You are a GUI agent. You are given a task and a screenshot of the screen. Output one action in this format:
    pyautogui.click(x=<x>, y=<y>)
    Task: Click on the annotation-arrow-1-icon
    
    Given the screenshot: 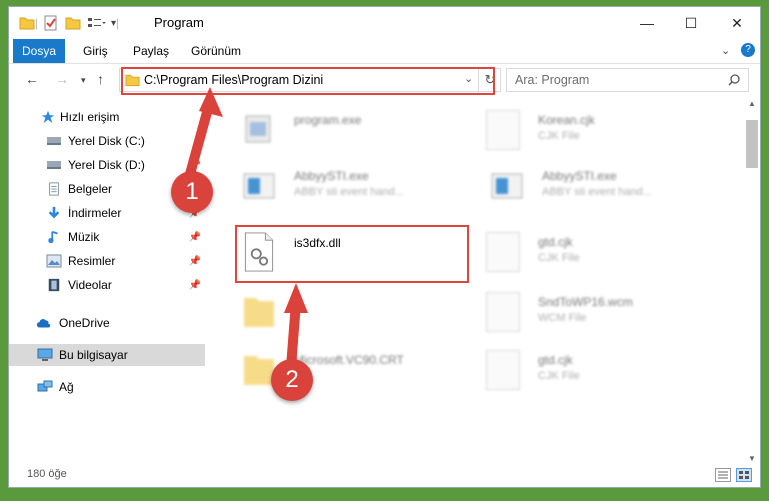 What is the action you would take?
    pyautogui.click(x=245, y=229)
    